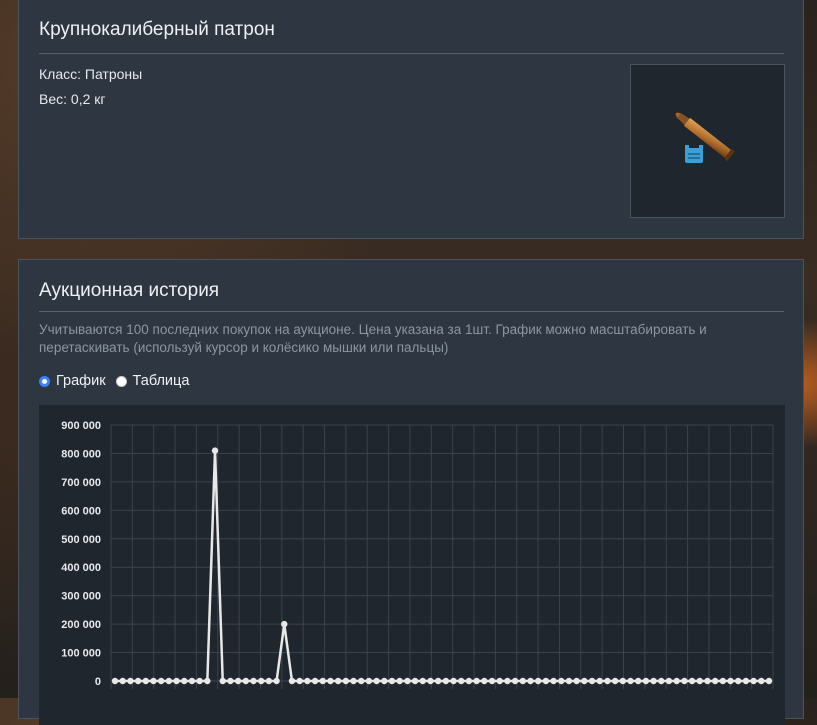 The width and height of the screenshot is (817, 725). Describe the element at coordinates (81, 426) in the screenshot. I see `y-tick-label: 900 000` at that location.